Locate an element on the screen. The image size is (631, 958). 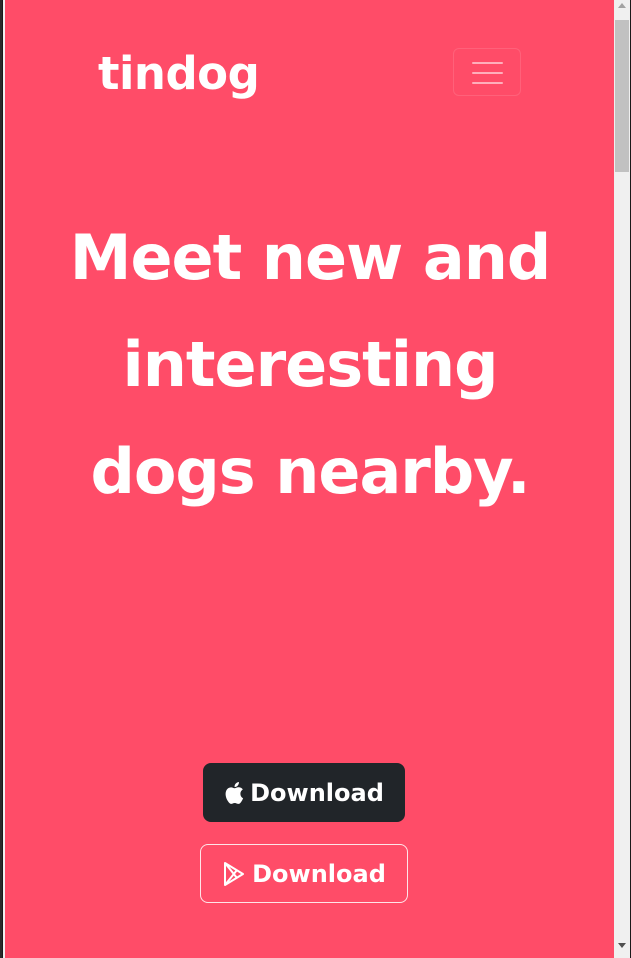
google-play-icon is located at coordinates (234, 874).